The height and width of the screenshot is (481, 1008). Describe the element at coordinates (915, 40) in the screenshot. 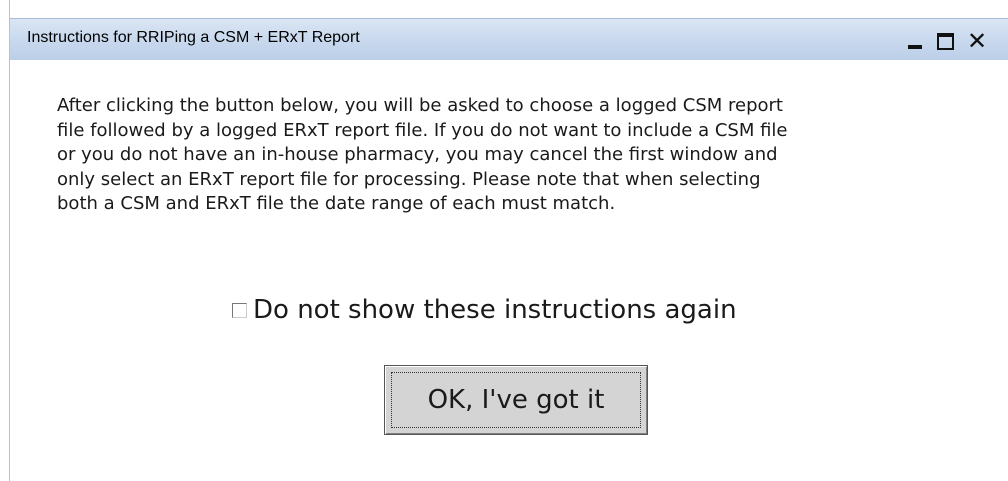

I see `minimize-button` at that location.